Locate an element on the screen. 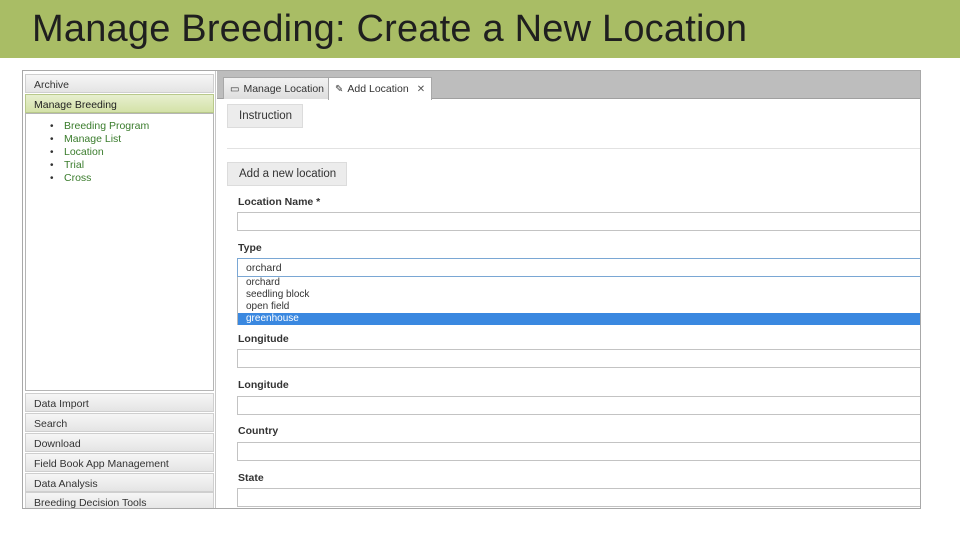 The width and height of the screenshot is (960, 540). tab-manage-location: ▭ Manage Location is located at coordinates (277, 88).